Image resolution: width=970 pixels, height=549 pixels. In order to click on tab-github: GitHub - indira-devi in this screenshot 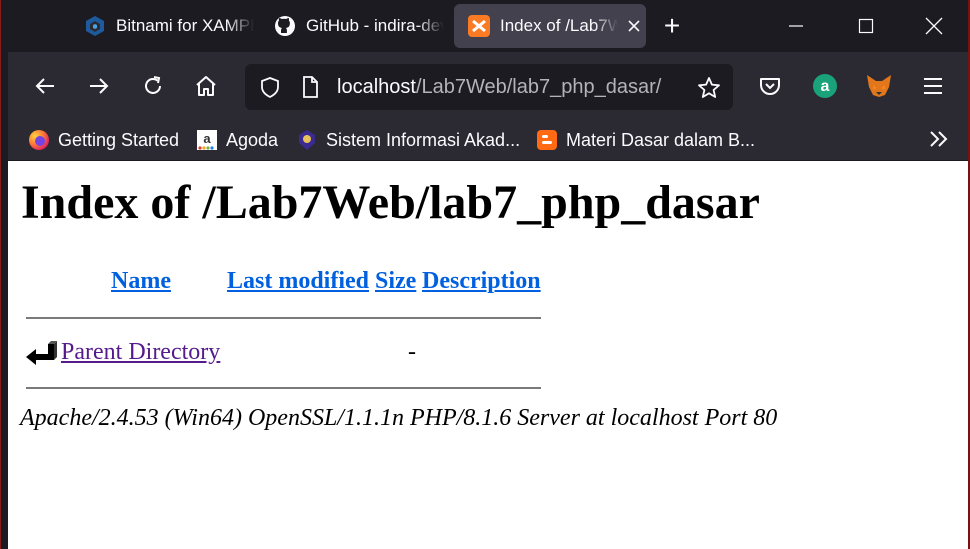, I will do `click(359, 26)`.